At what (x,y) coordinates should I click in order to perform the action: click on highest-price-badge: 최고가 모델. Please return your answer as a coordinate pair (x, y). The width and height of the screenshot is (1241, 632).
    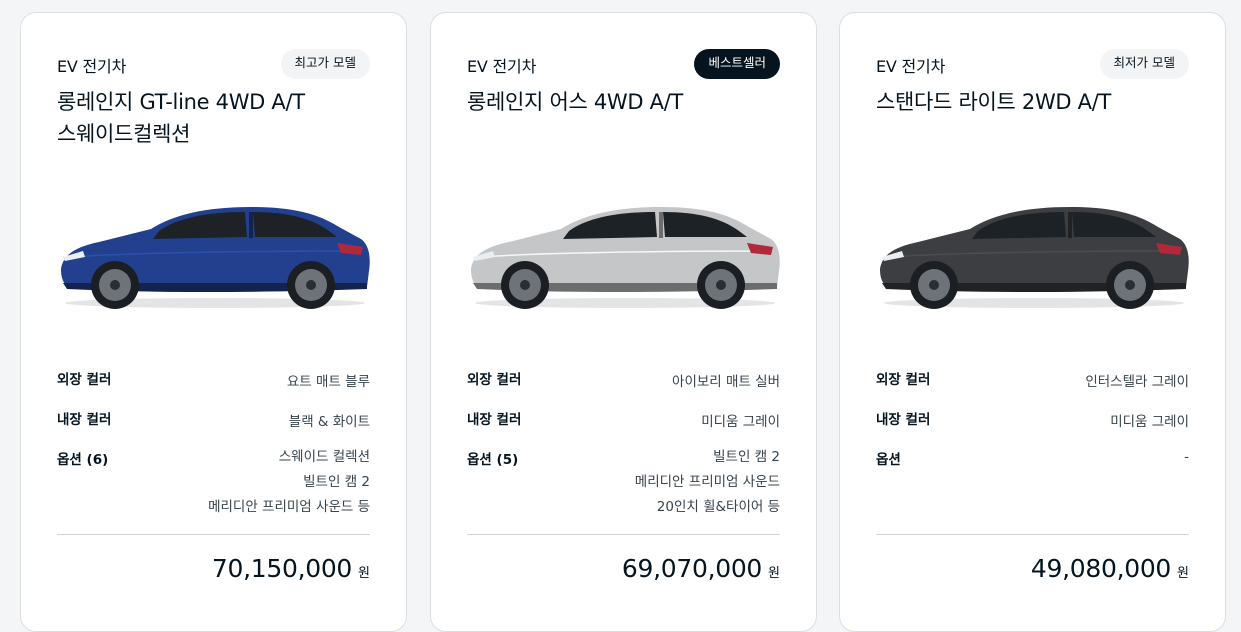
    Looking at the image, I should click on (325, 64).